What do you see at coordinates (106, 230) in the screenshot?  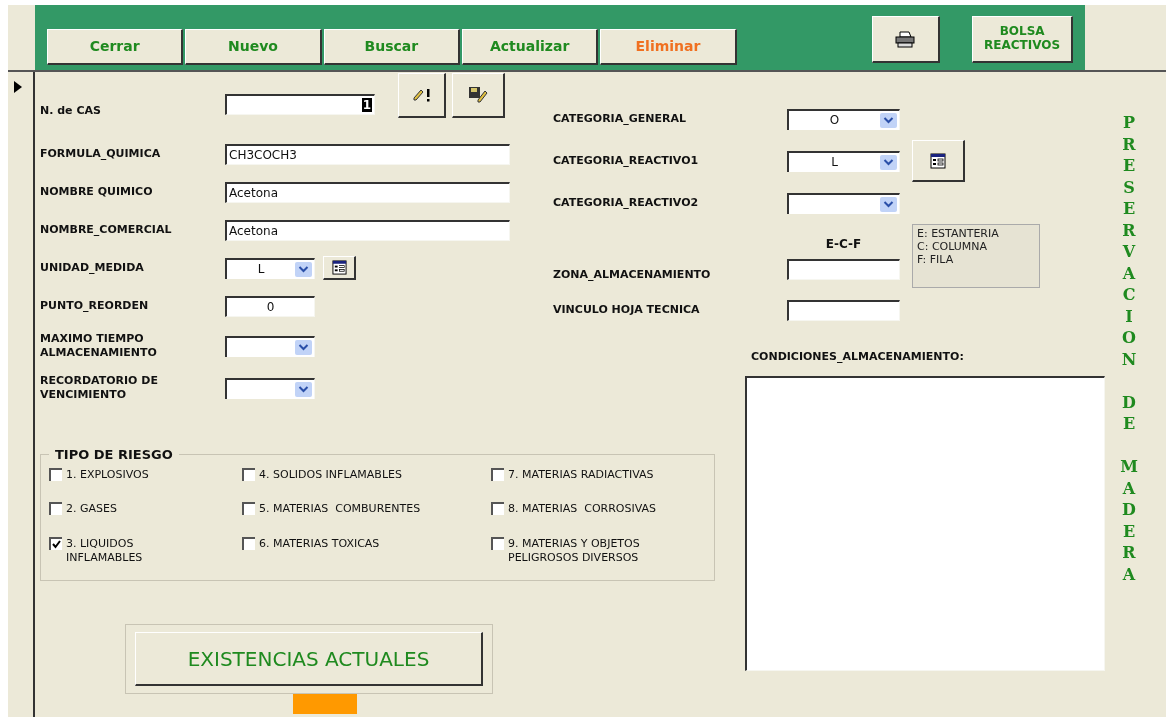 I see `field-label: NOMBRE_COMERCIAL` at bounding box center [106, 230].